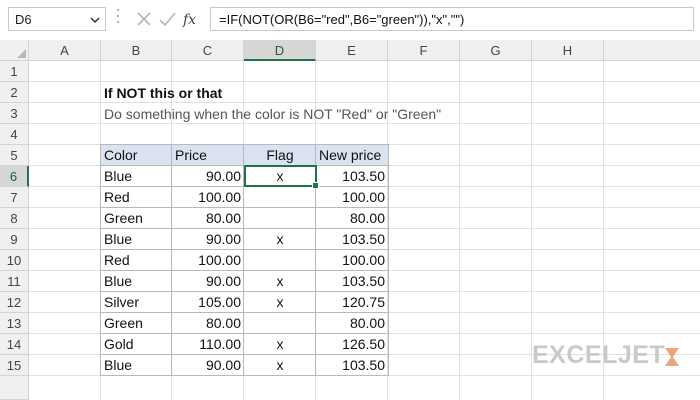 The image size is (700, 400). I want to click on row-header-4: 4, so click(14, 134).